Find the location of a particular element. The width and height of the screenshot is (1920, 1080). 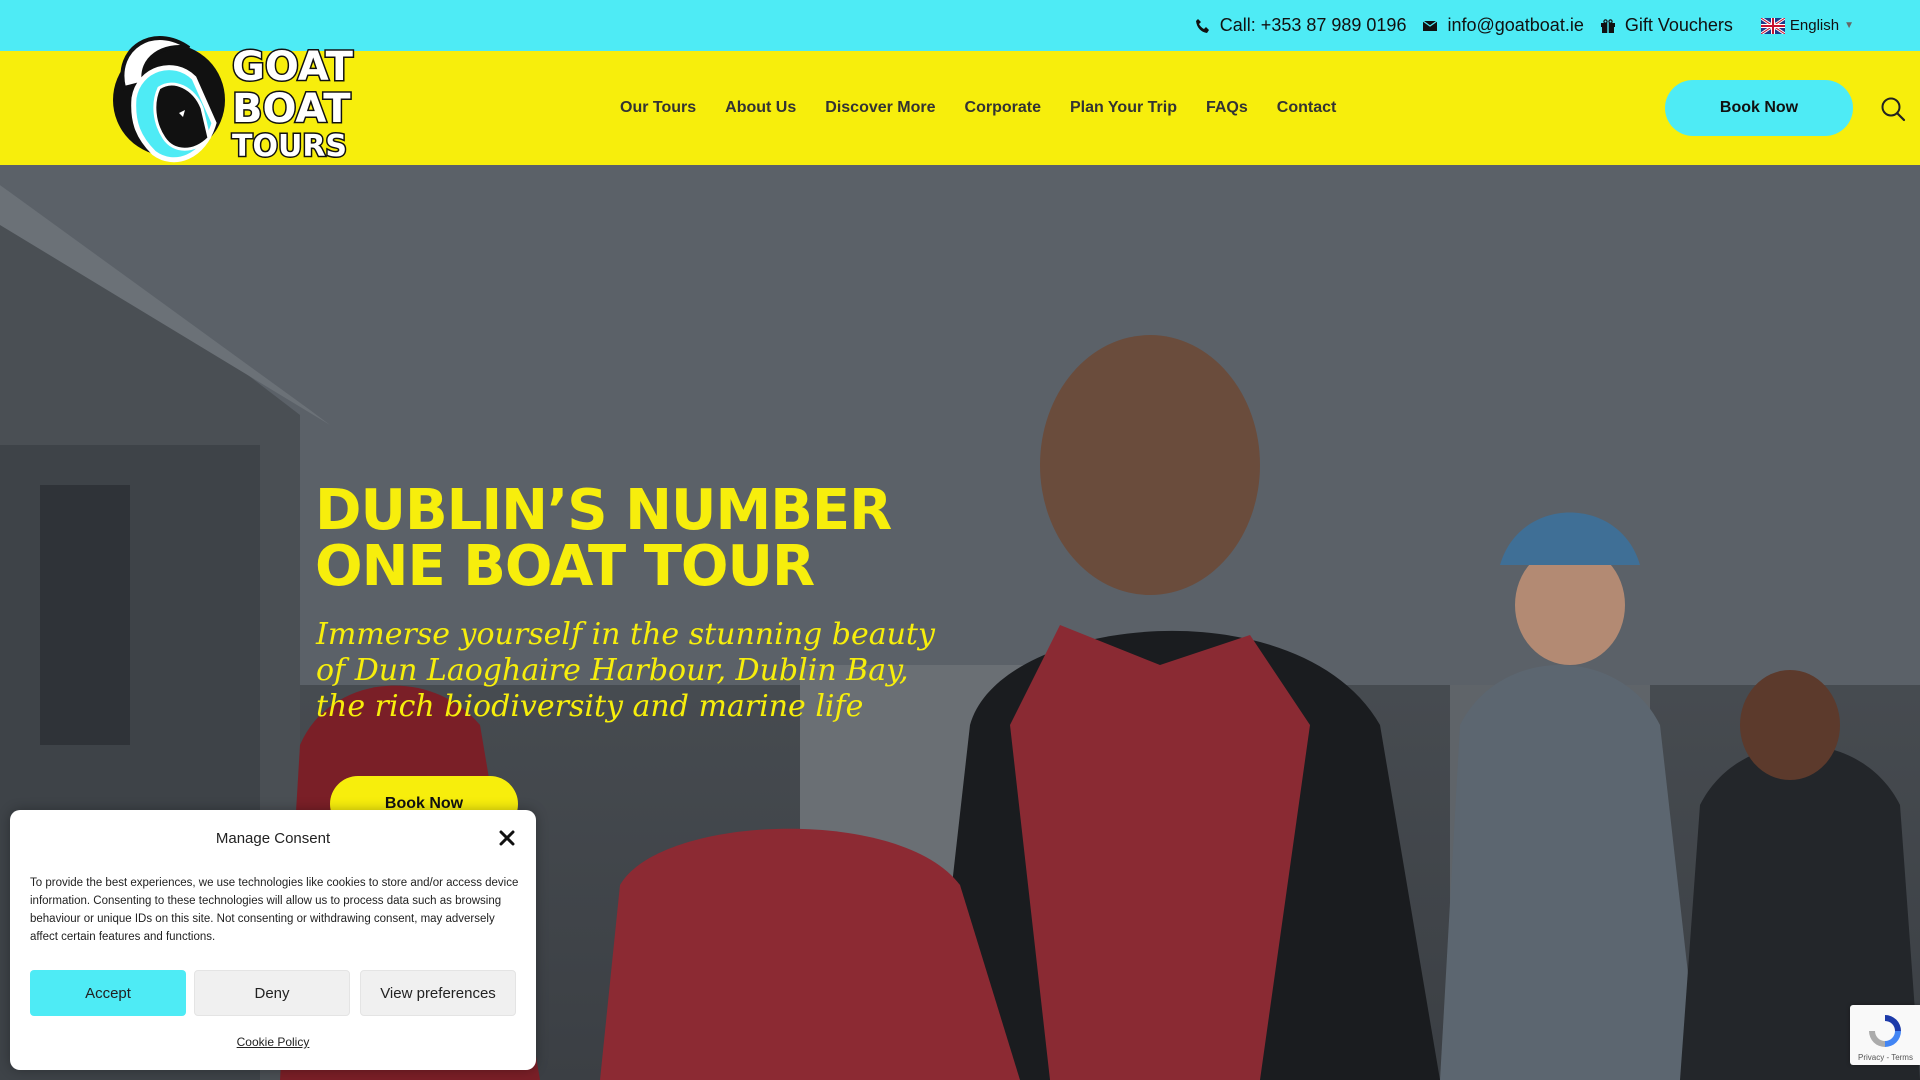

language-selector: English ▼ is located at coordinates (1807, 25).